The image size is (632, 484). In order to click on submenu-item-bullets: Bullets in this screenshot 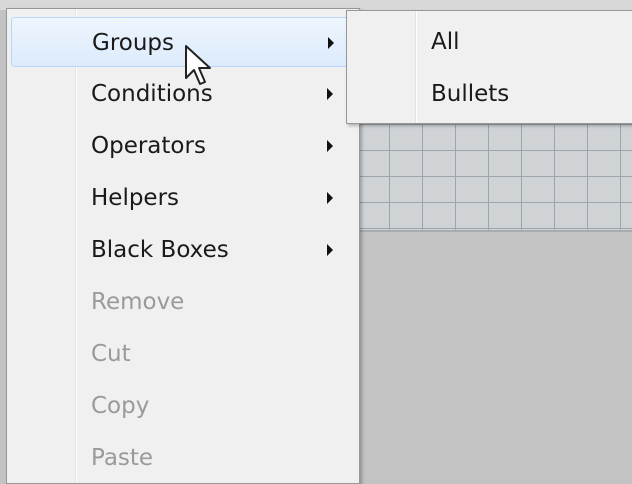, I will do `click(491, 94)`.